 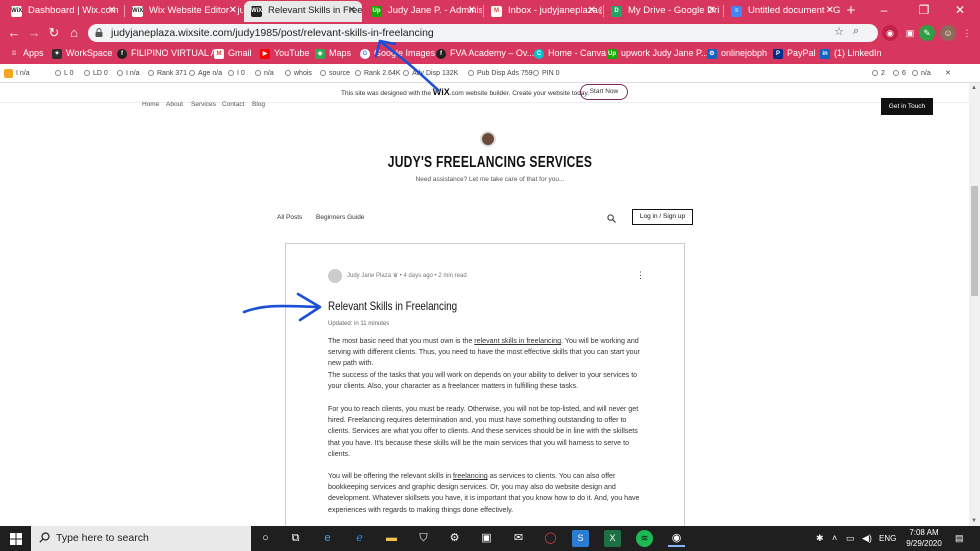 I want to click on seo-metric: Pub Disp Ads 759, so click(x=500, y=73).